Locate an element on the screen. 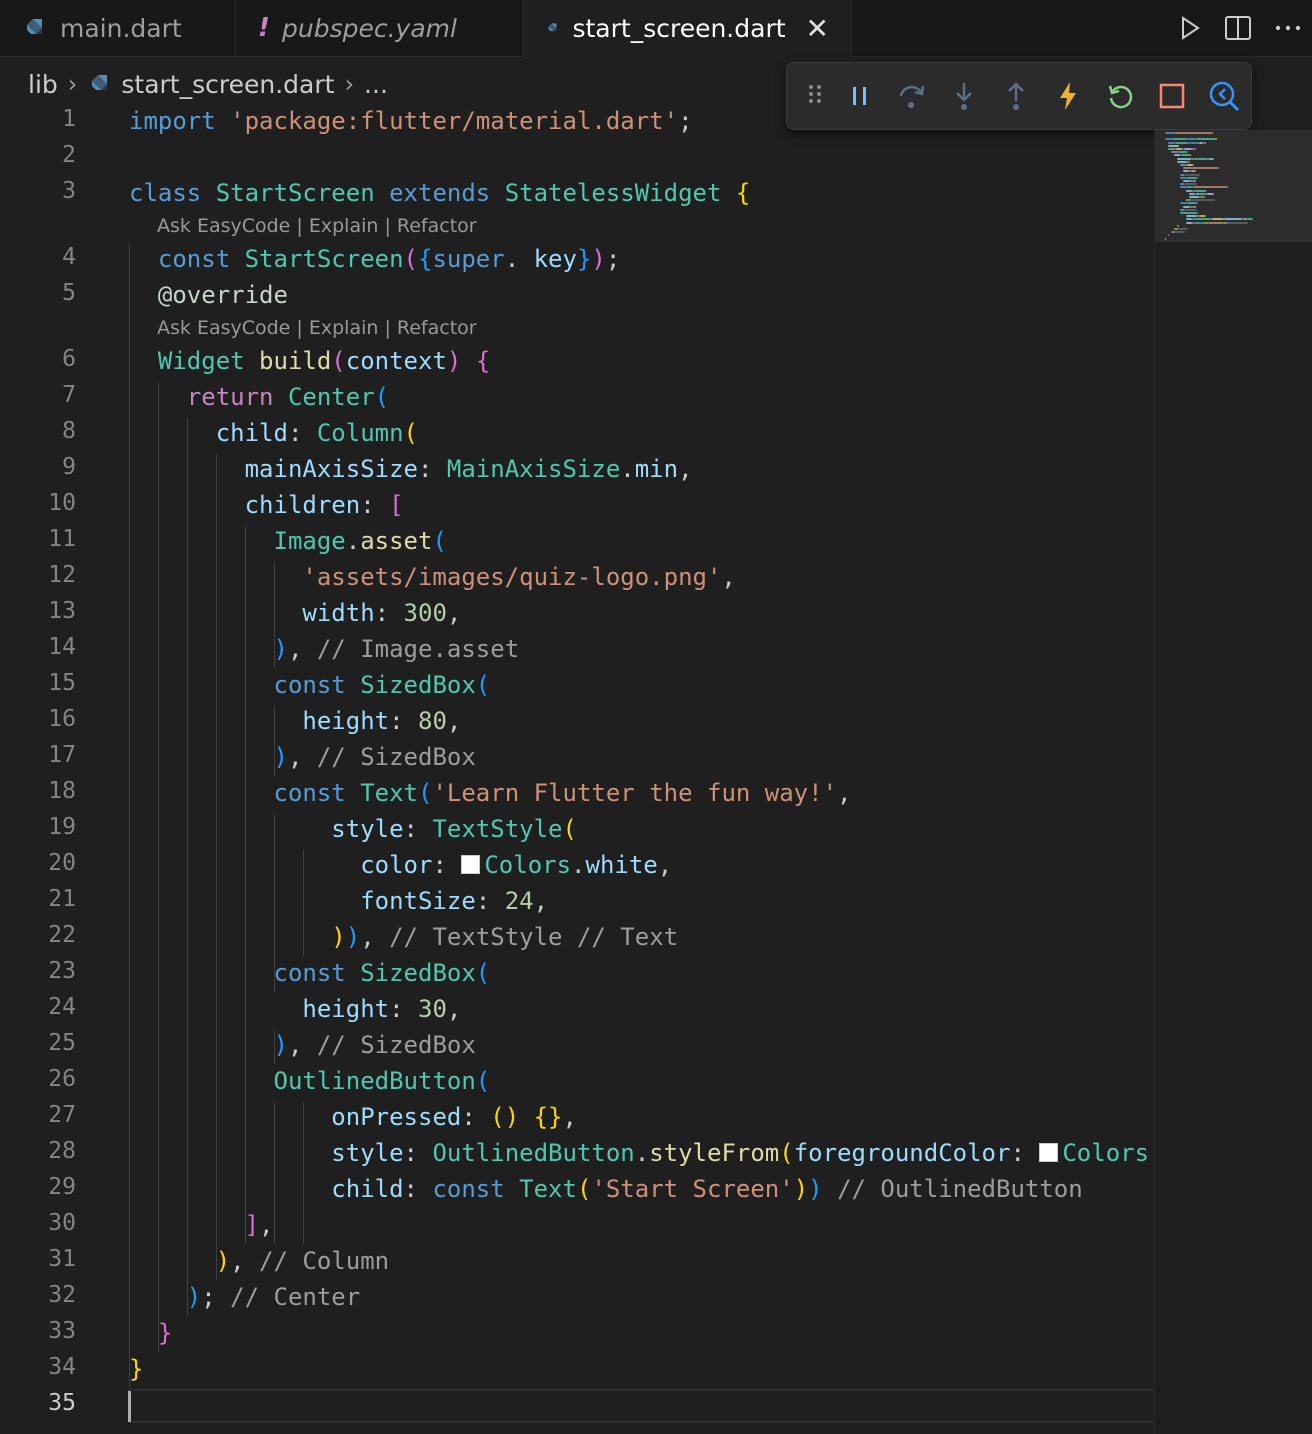 The width and height of the screenshot is (1312, 1434). hot-reload-icon is located at coordinates (1068, 96).